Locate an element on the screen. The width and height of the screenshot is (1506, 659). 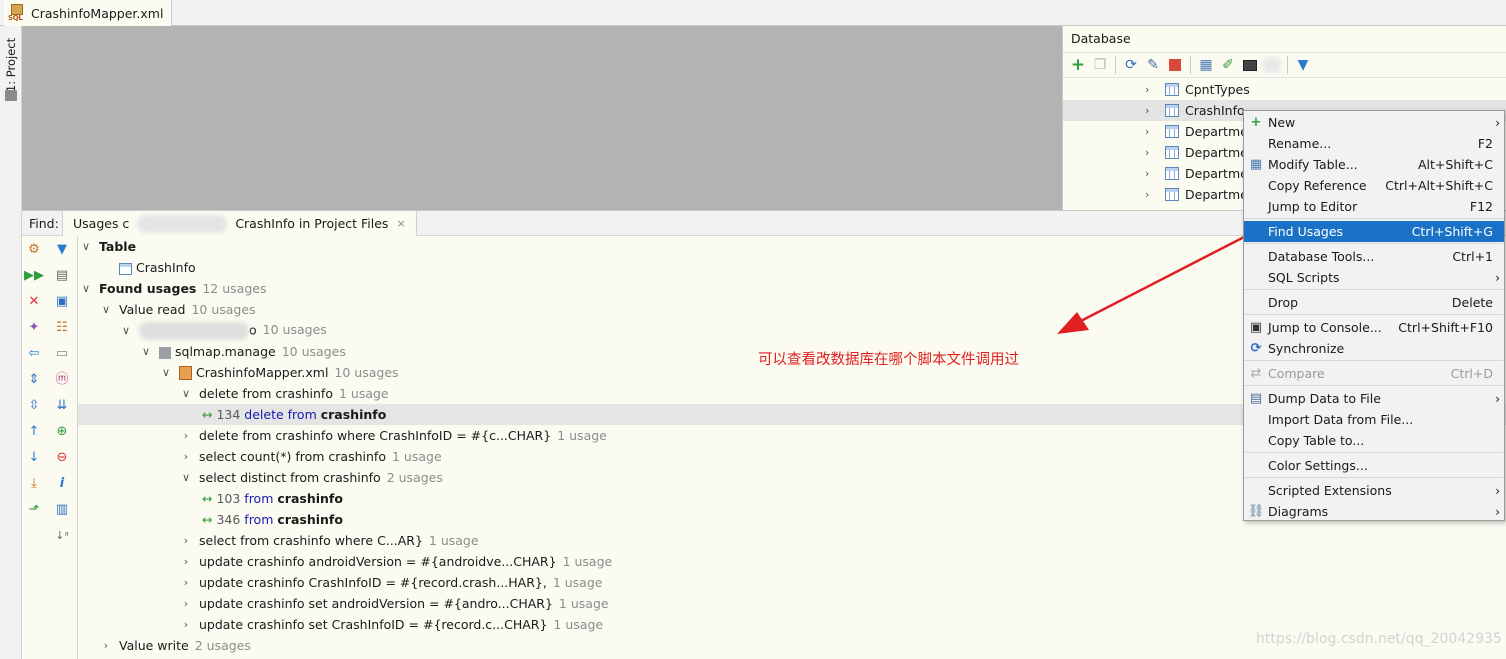
menu-item-dump-data-to-file: ▤ Dump Data to File › is located at coordinates (1374, 398).